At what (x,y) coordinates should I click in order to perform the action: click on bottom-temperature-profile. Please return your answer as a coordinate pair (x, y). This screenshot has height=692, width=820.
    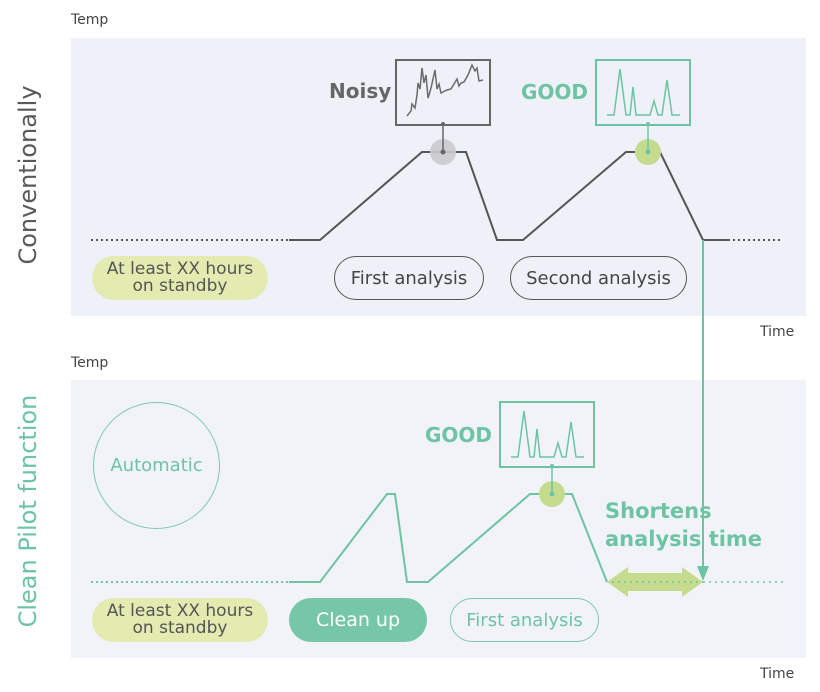
    Looking at the image, I should click on (448, 538).